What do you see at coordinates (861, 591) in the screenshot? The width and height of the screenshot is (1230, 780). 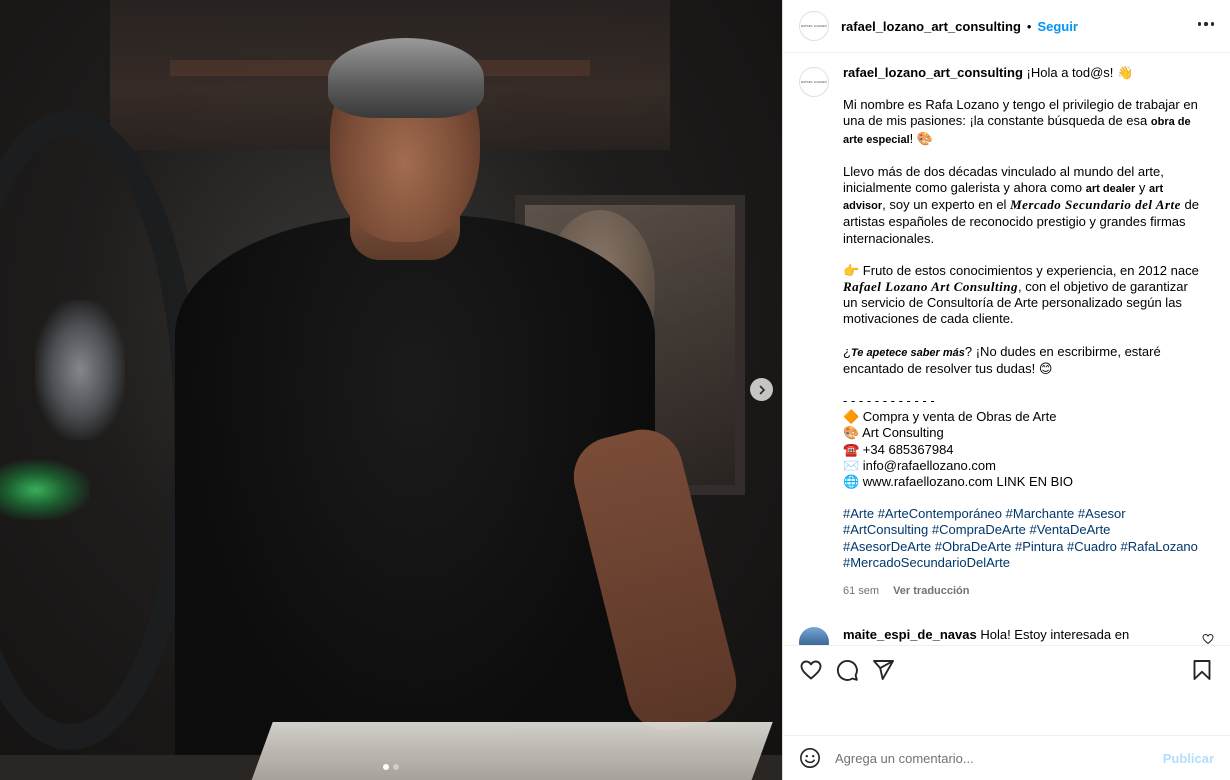 I see `post-time: 61 sem` at bounding box center [861, 591].